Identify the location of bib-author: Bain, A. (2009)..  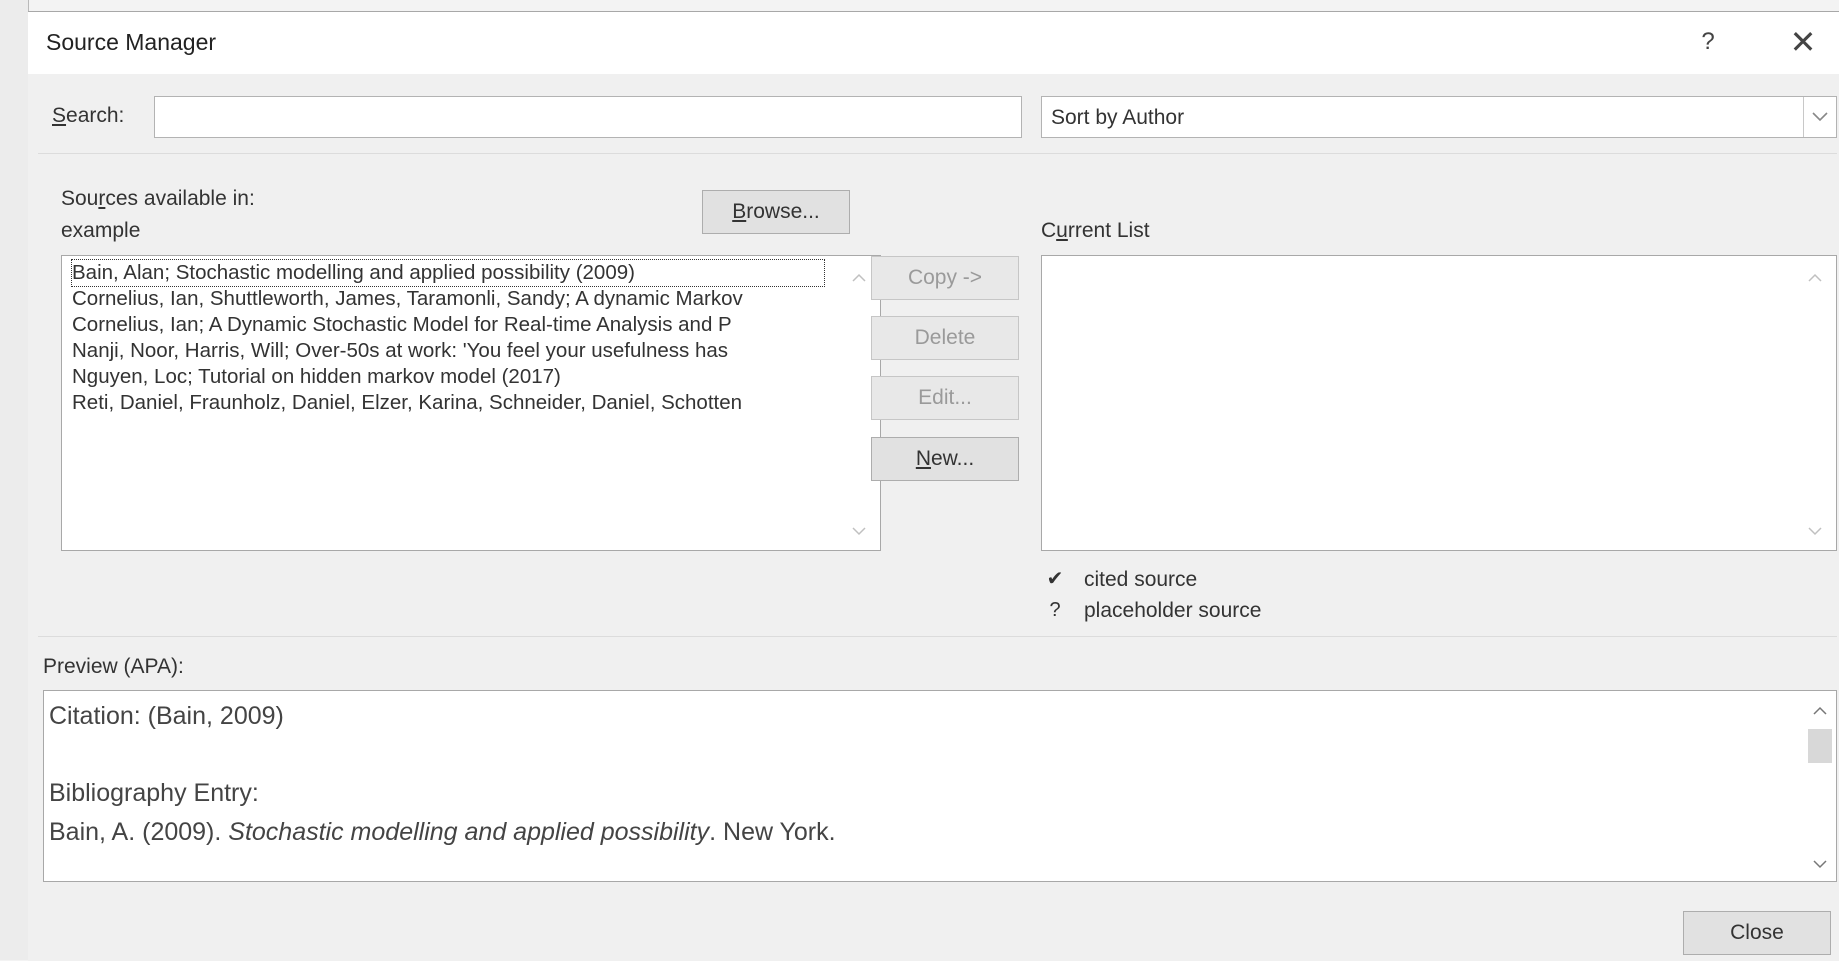
(139, 832).